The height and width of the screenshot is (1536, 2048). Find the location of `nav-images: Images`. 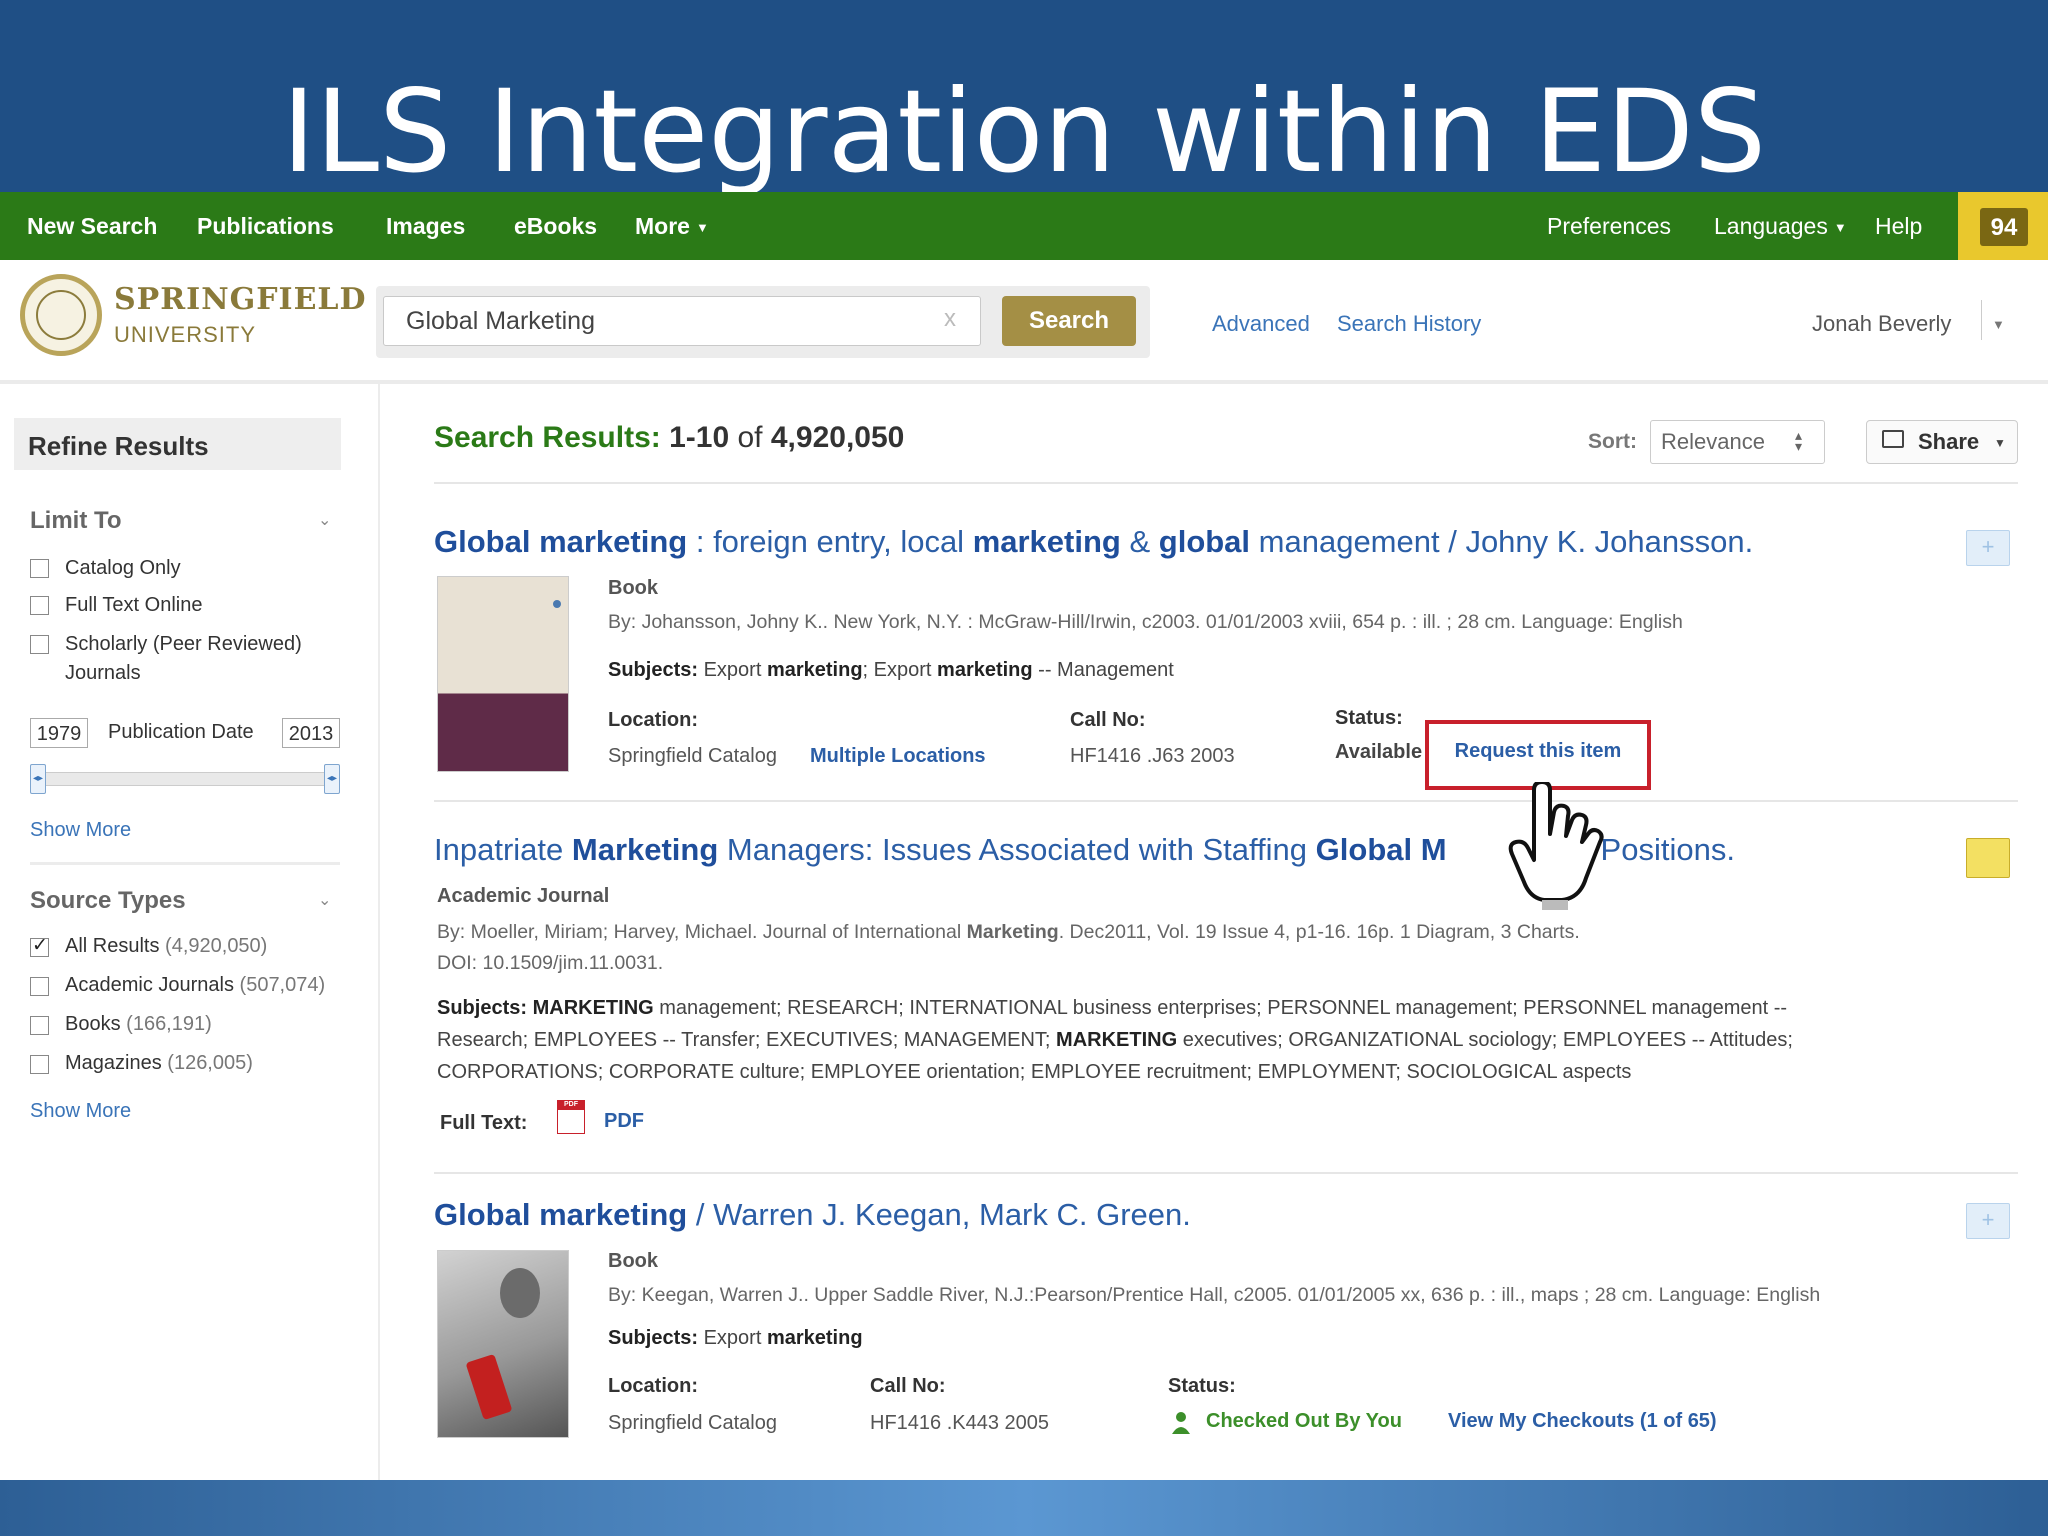

nav-images: Images is located at coordinates (425, 226).